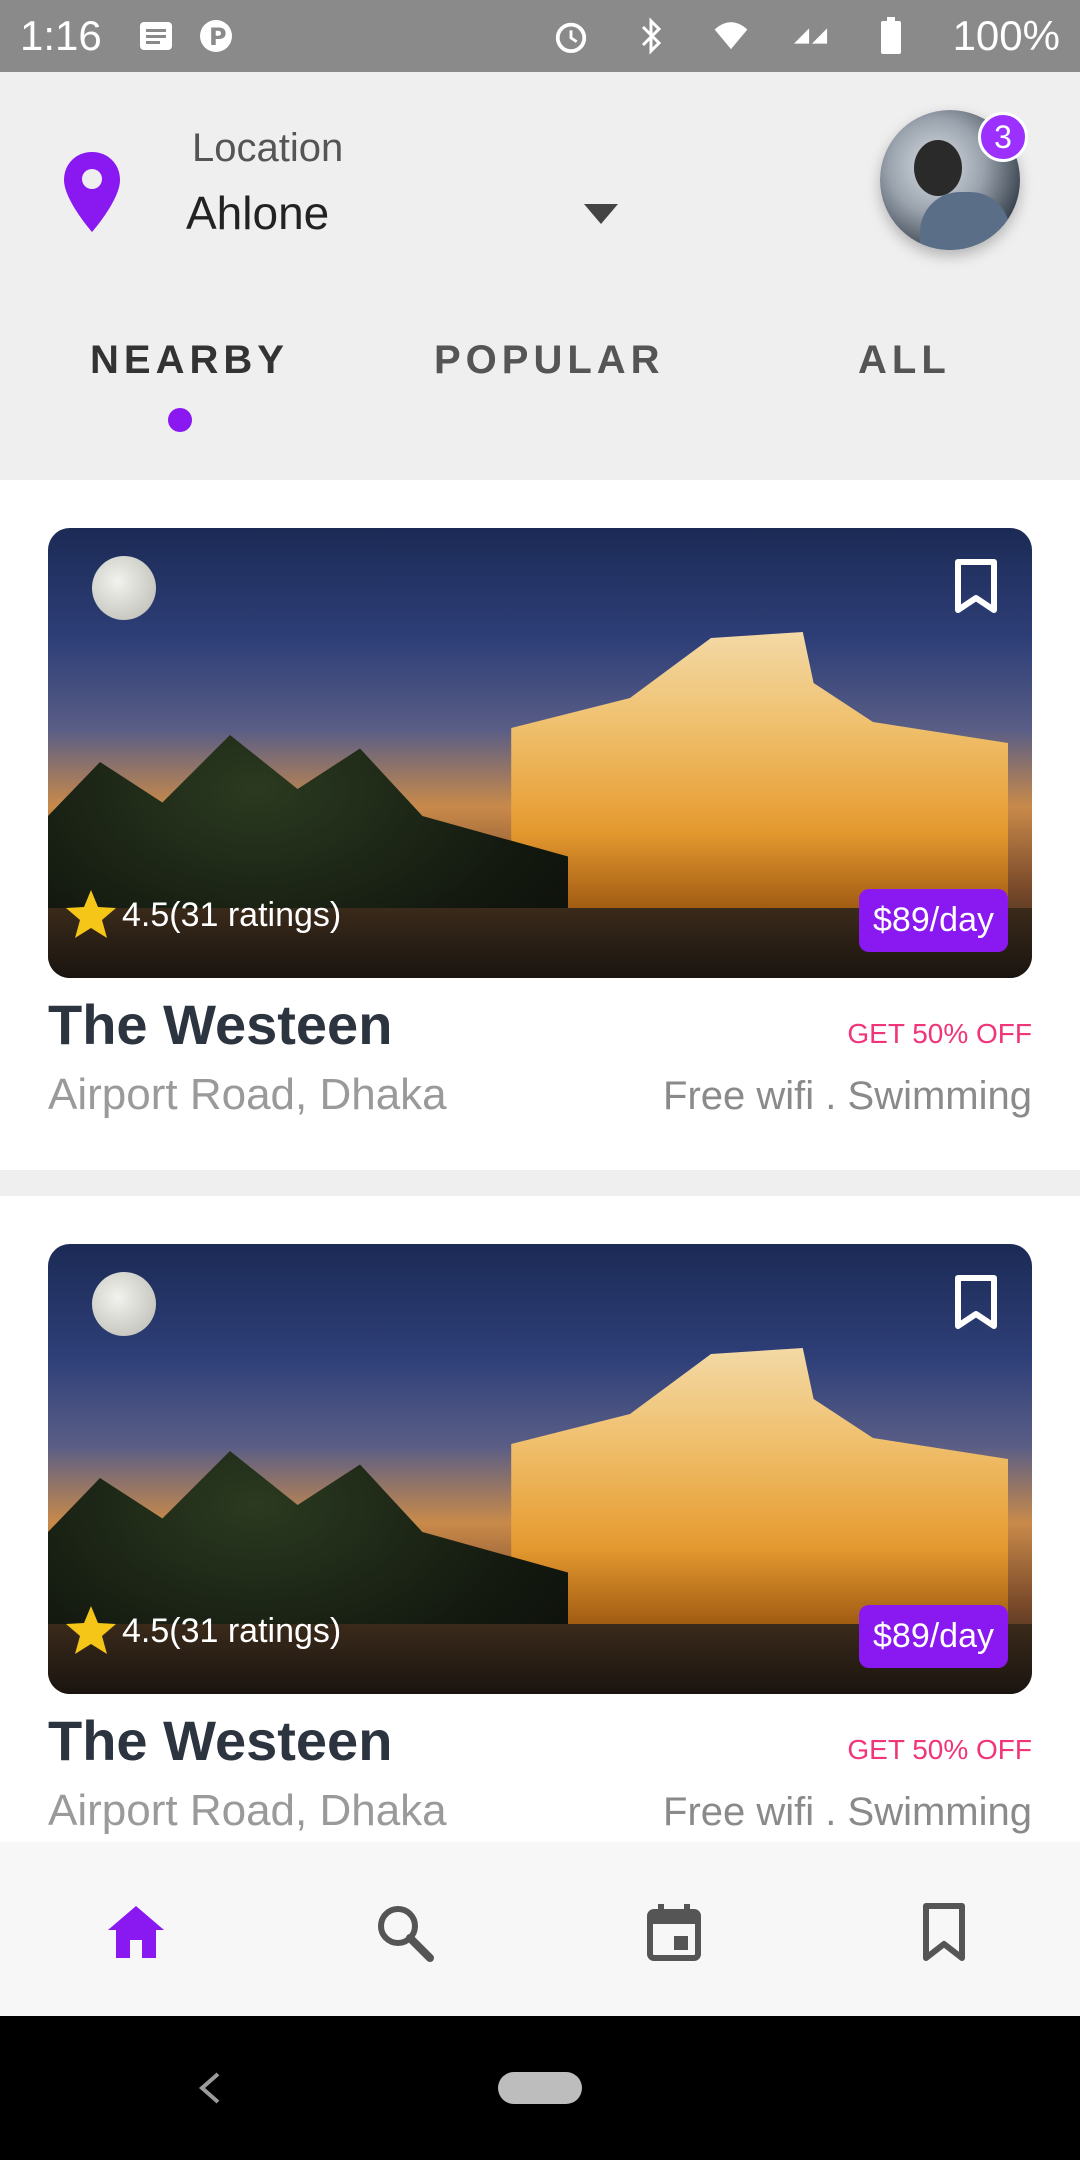  Describe the element at coordinates (61, 35) in the screenshot. I see `status-time: 1:16` at that location.